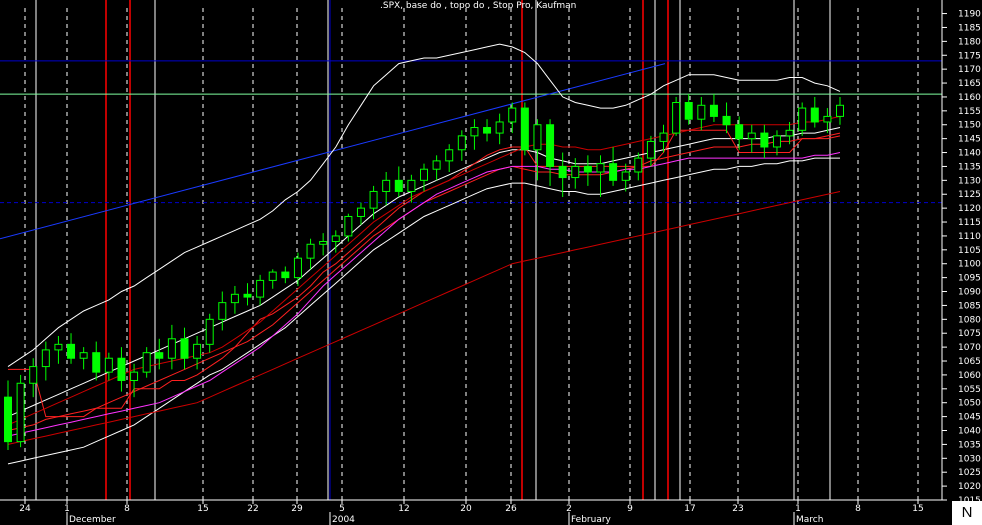 The width and height of the screenshot is (982, 525). I want to click on y-tick-label: 1170, so click(969, 70).